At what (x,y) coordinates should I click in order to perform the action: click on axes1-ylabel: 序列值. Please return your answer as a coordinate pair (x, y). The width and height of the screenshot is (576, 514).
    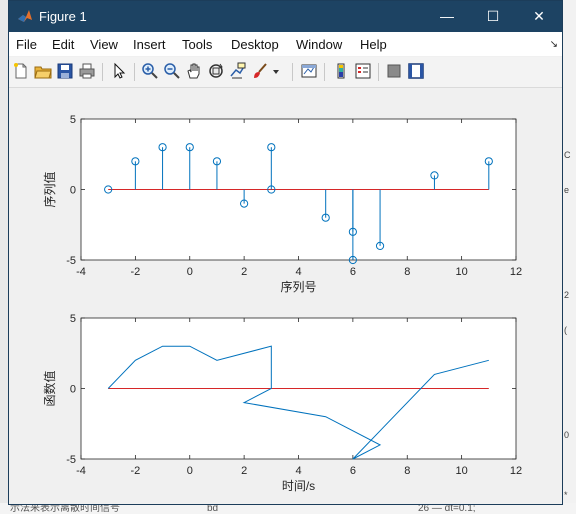
    Looking at the image, I should click on (49, 189).